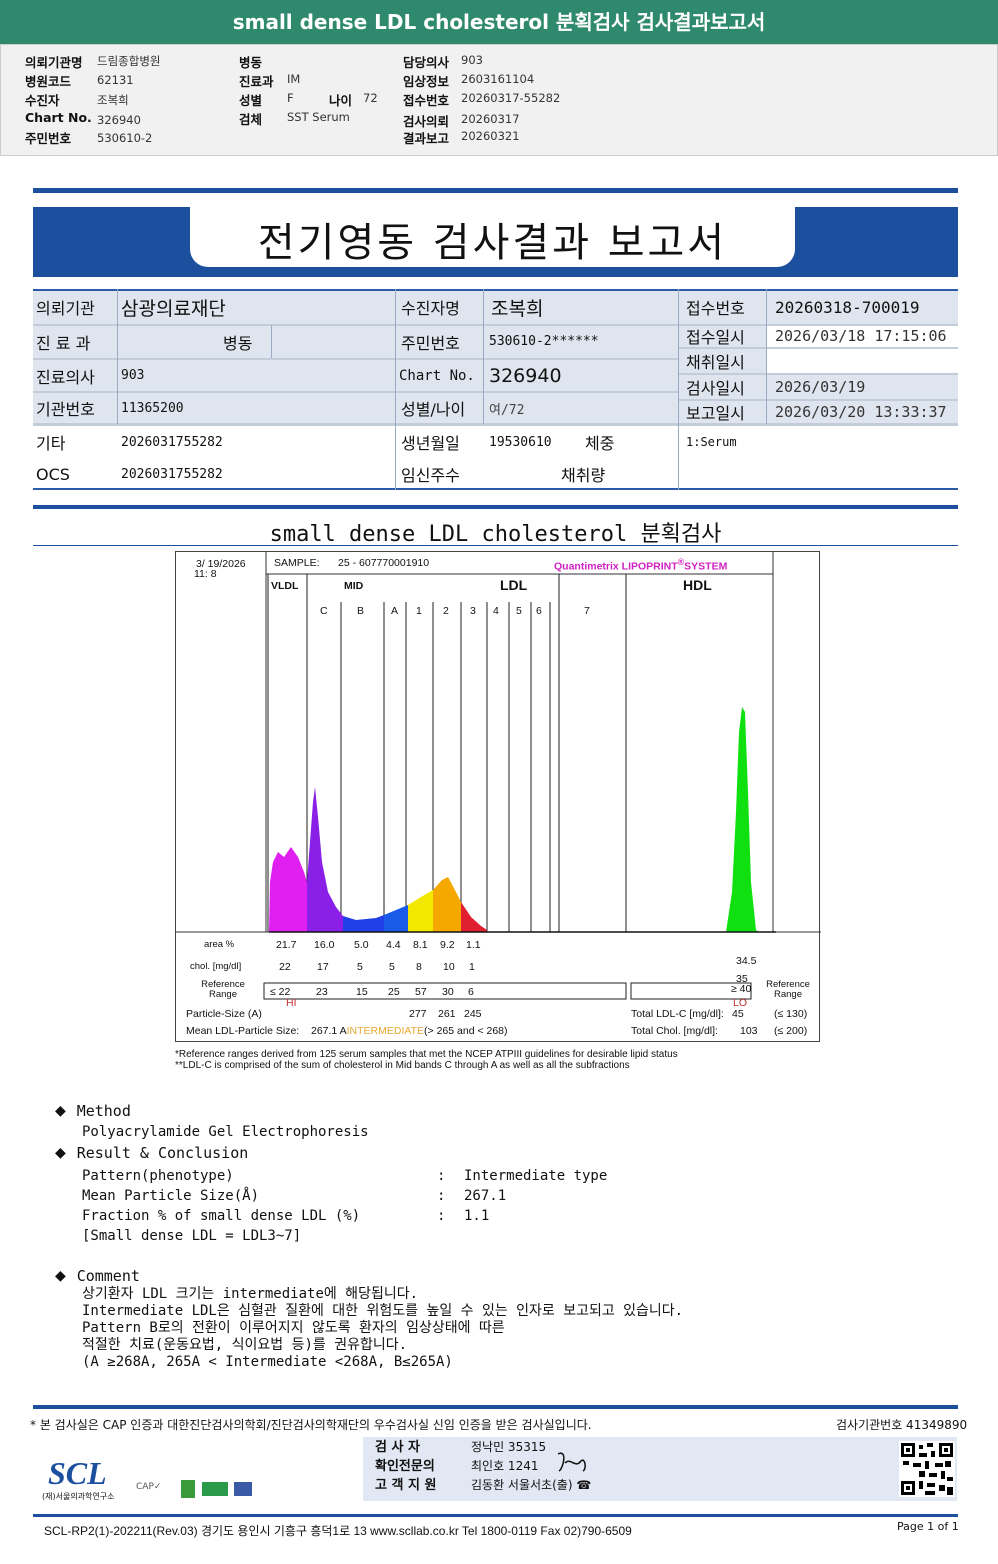 Image resolution: width=998 pixels, height=1564 pixels. Describe the element at coordinates (861, 412) in the screenshot. I see `value: 2026/03/20 13:33:37` at that location.